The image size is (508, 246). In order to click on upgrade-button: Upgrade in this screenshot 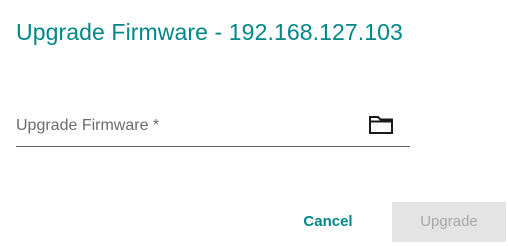, I will do `click(449, 222)`.